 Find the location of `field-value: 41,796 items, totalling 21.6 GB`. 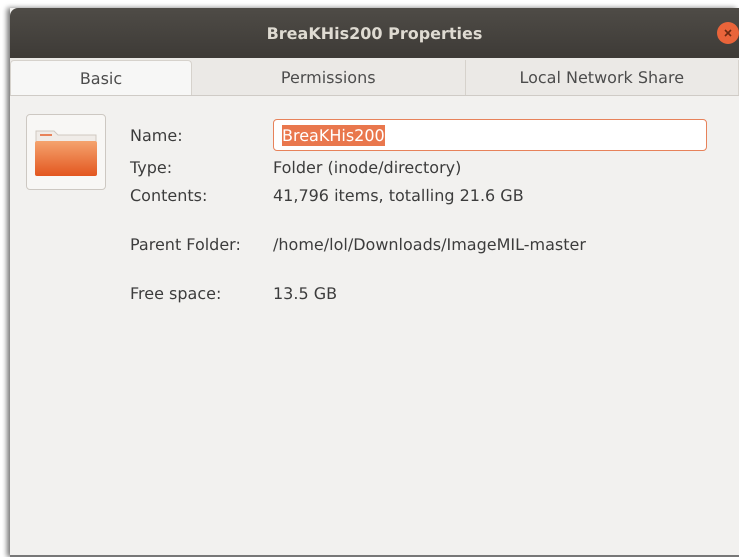

field-value: 41,796 items, totalling 21.6 GB is located at coordinates (398, 195).